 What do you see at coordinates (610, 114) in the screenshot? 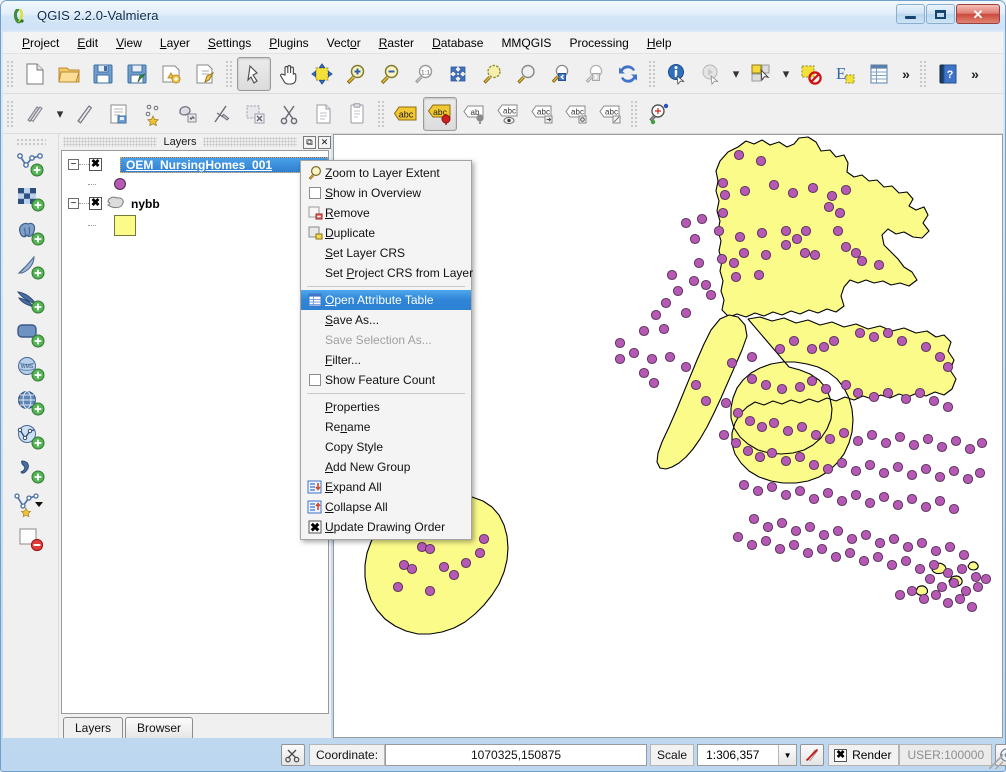
I see `change-label-icon: abc` at bounding box center [610, 114].